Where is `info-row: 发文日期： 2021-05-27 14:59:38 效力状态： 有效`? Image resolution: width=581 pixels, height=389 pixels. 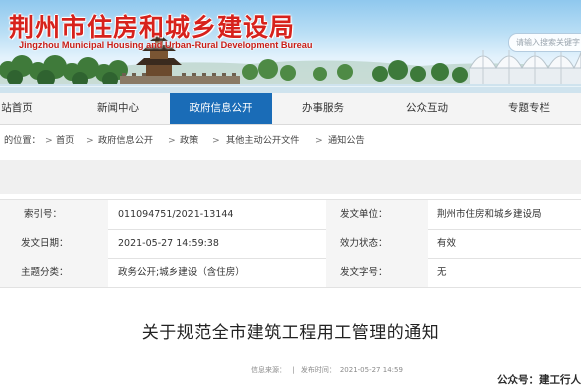
info-row: 发文日期： 2021-05-27 14:59:38 效力状态： 有效 is located at coordinates (290, 244).